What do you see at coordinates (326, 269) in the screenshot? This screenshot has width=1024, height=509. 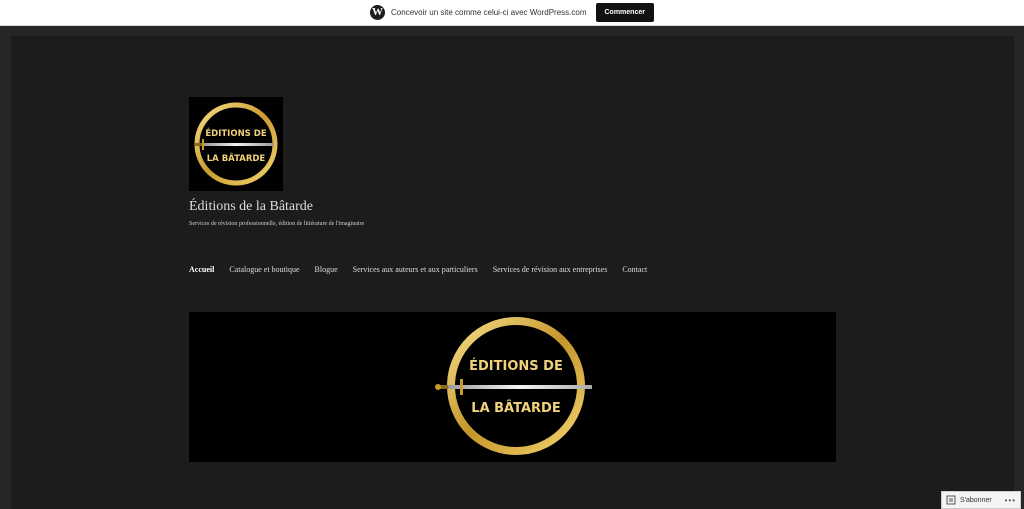 I see `nav-item-blogue: Blogue` at bounding box center [326, 269].